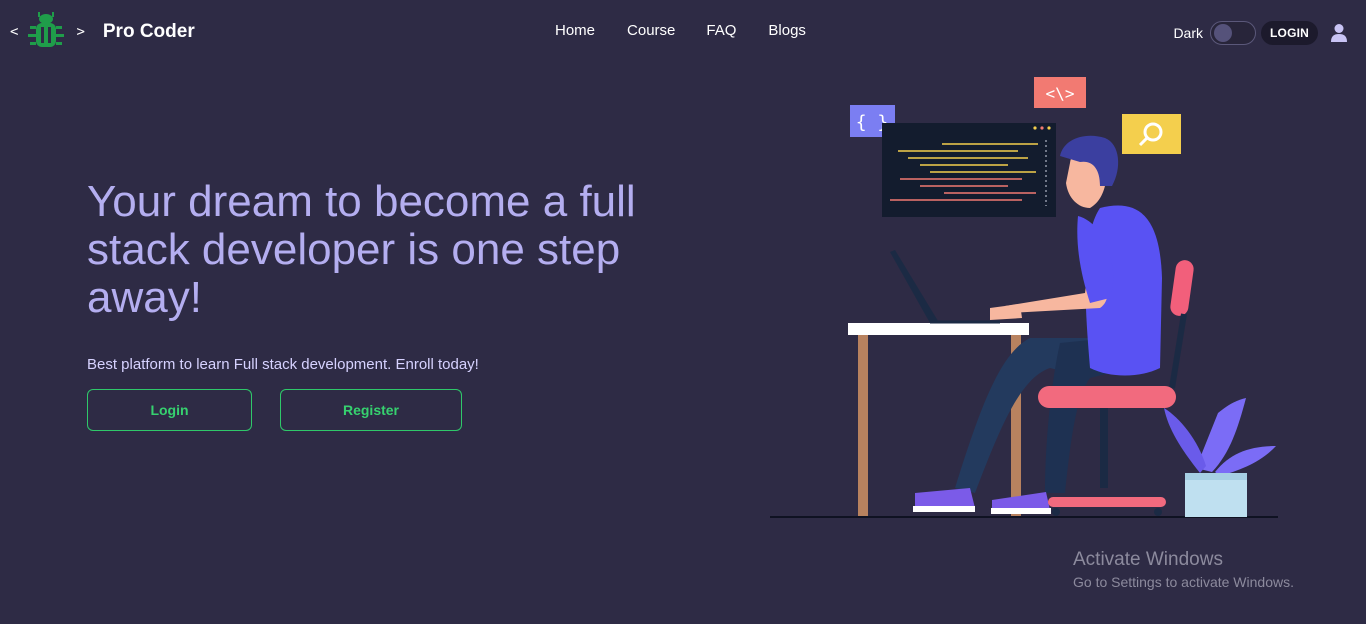 This screenshot has height=624, width=1366. I want to click on nav-link-home: Home, so click(575, 30).